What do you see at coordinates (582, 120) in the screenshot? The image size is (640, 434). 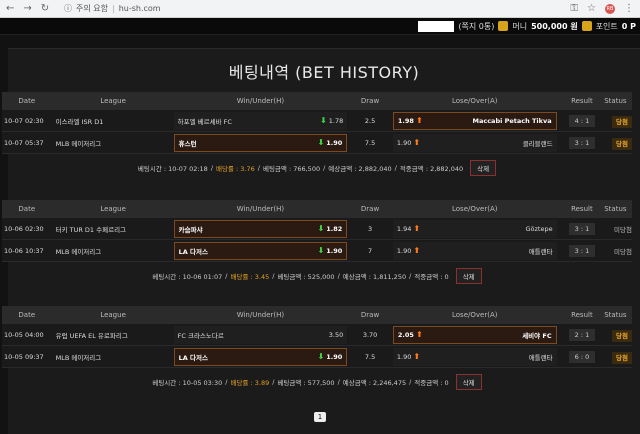 I see `result-cell: 4 : 1` at bounding box center [582, 120].